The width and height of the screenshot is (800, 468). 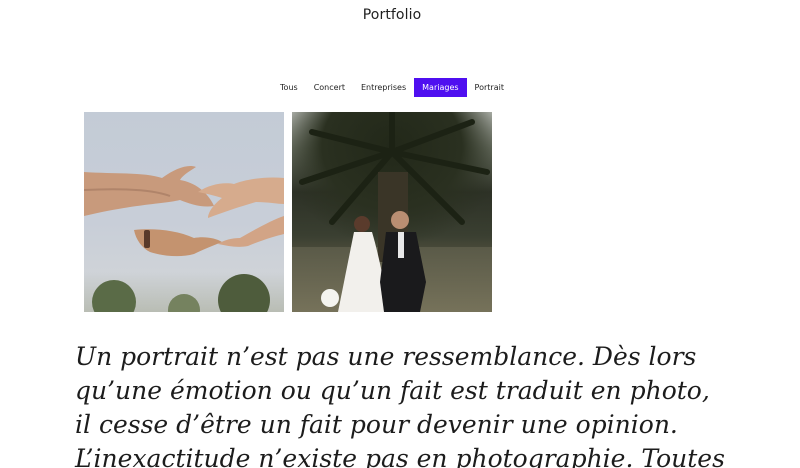 I want to click on filter-concert: Concert, so click(x=329, y=87).